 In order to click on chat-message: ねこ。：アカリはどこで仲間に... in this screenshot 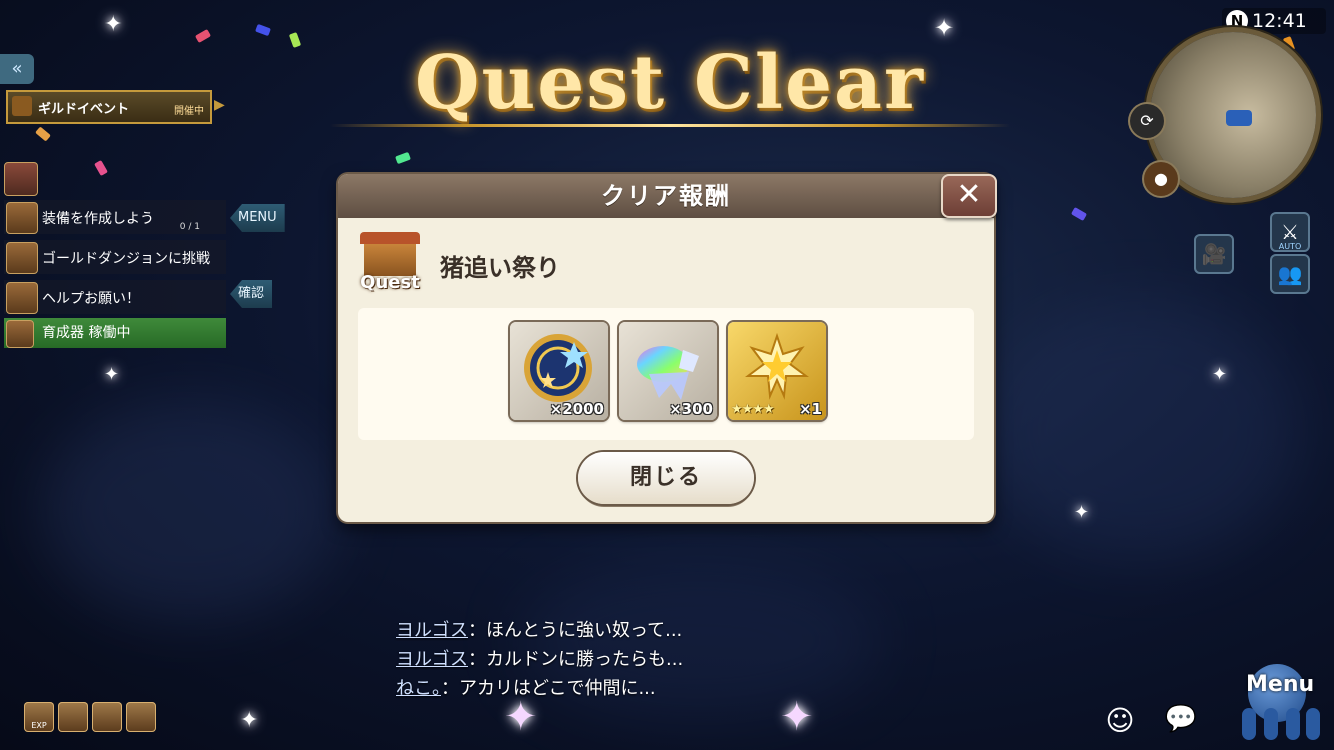, I will do `click(539, 688)`.